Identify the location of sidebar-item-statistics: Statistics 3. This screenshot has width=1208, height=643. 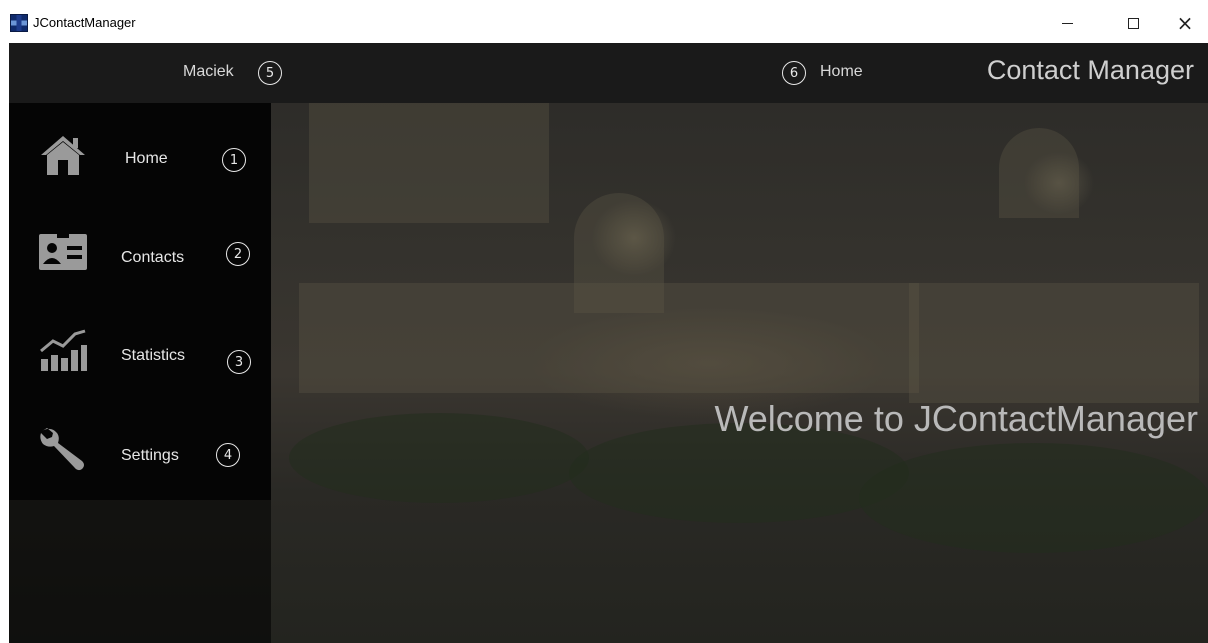
(140, 348).